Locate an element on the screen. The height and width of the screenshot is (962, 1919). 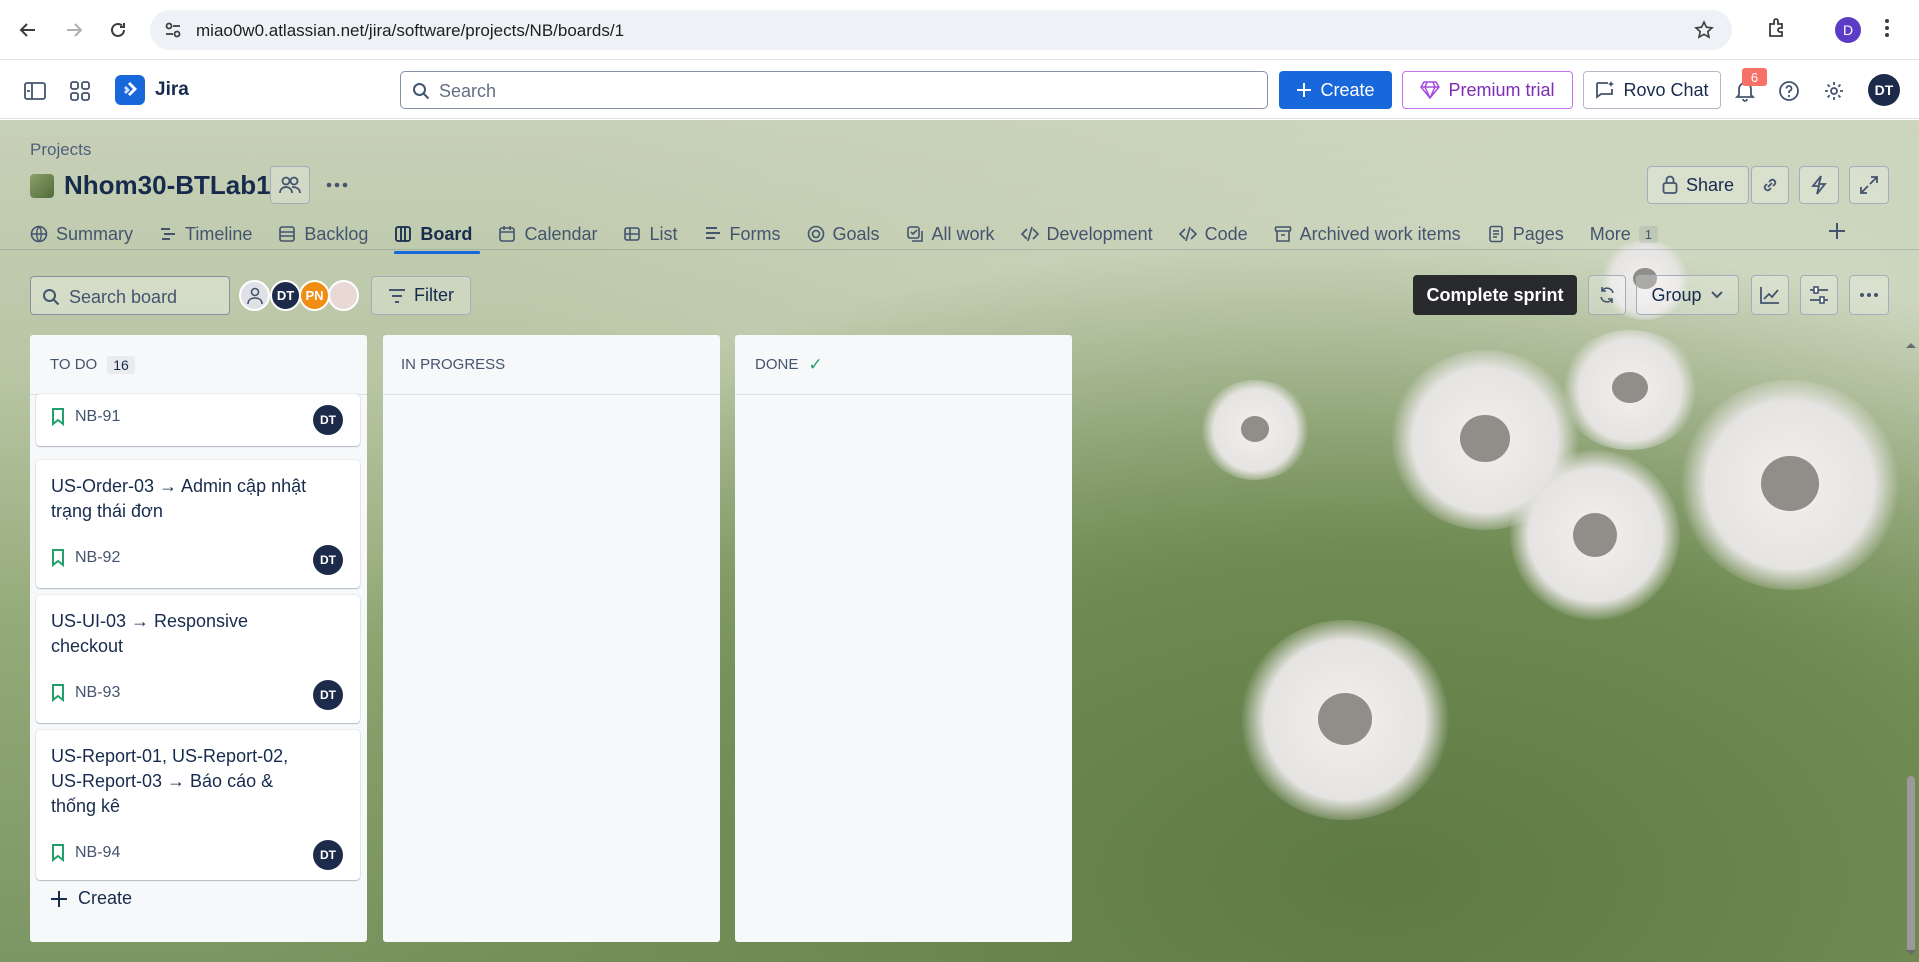
tab-board: Board is located at coordinates (440, 236).